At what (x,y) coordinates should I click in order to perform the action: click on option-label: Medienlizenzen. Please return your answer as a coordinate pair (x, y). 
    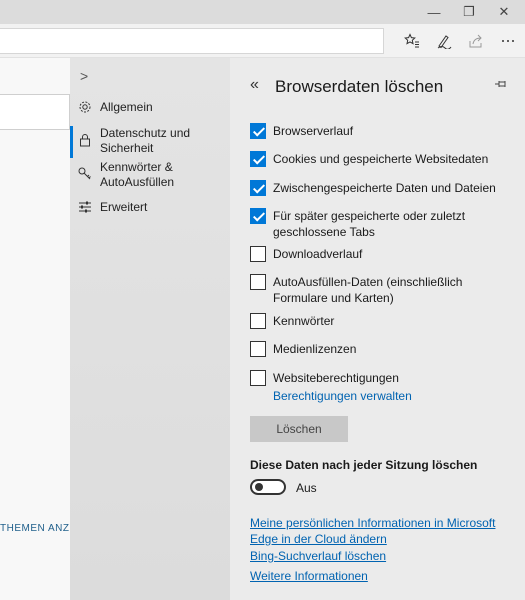
    Looking at the image, I should click on (315, 349).